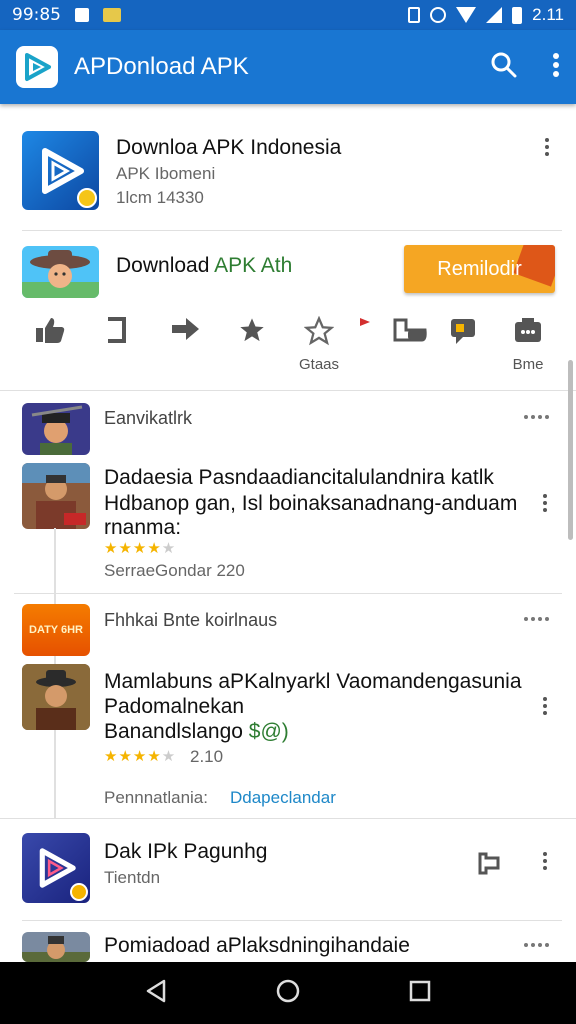 The height and width of the screenshot is (1024, 576). I want to click on item4-menu-icon, so click(536, 945).